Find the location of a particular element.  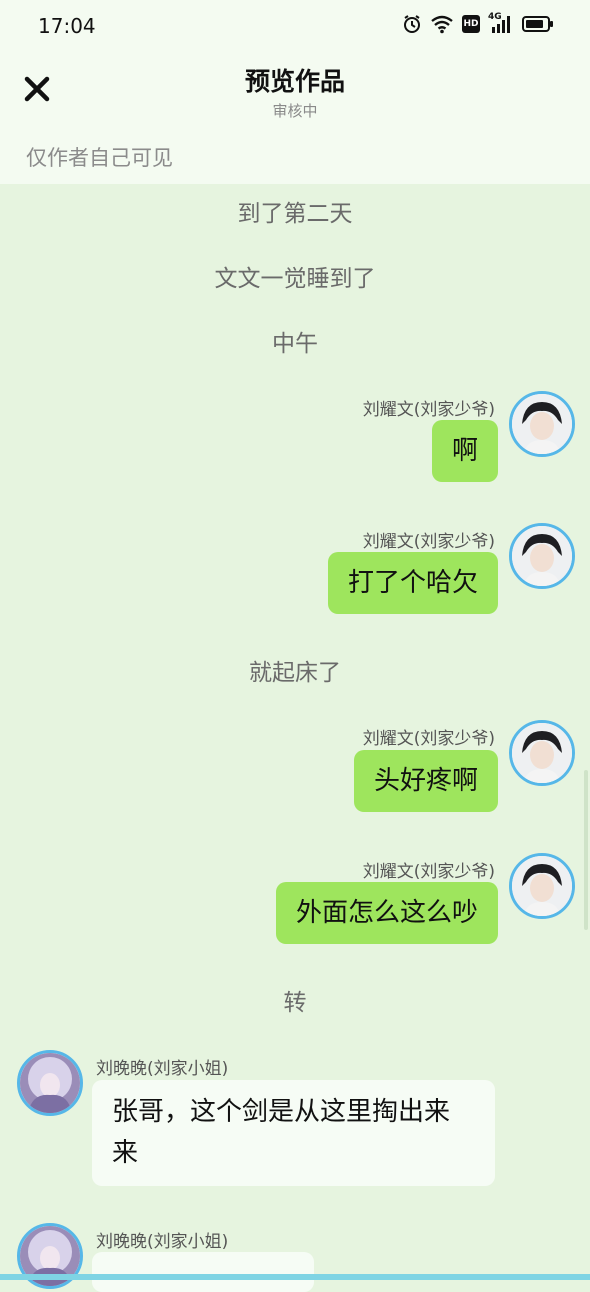

message-bubble: 头好疼啊 is located at coordinates (425, 781).